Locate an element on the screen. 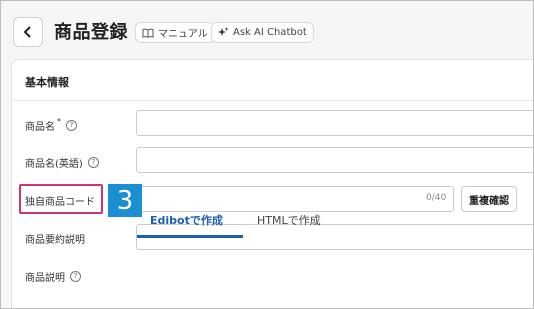 This screenshot has height=309, width=534. tab-html: HTMLで作成 is located at coordinates (289, 220).